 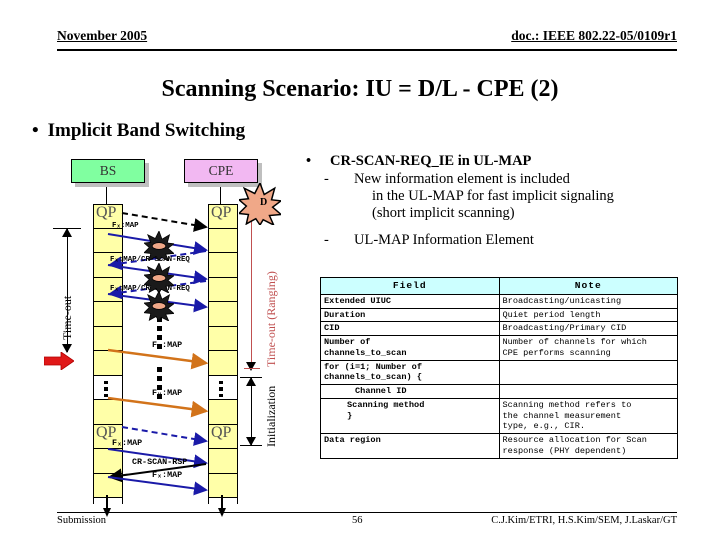 I want to click on table-row: Duration Quiet period length, so click(x=499, y=315).